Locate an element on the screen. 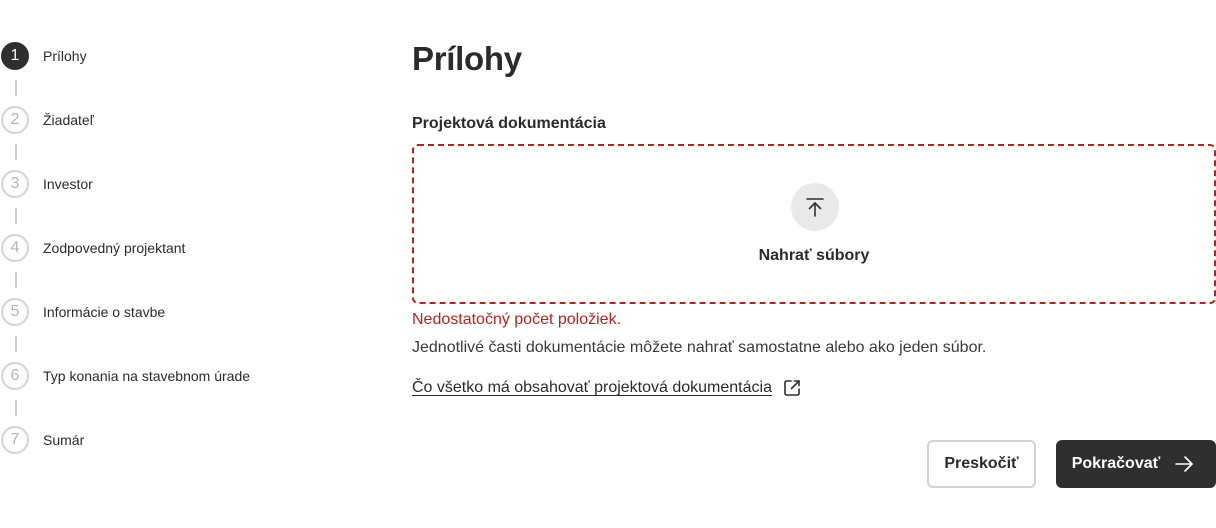  step-investor: 3 Investor is located at coordinates (180, 184).